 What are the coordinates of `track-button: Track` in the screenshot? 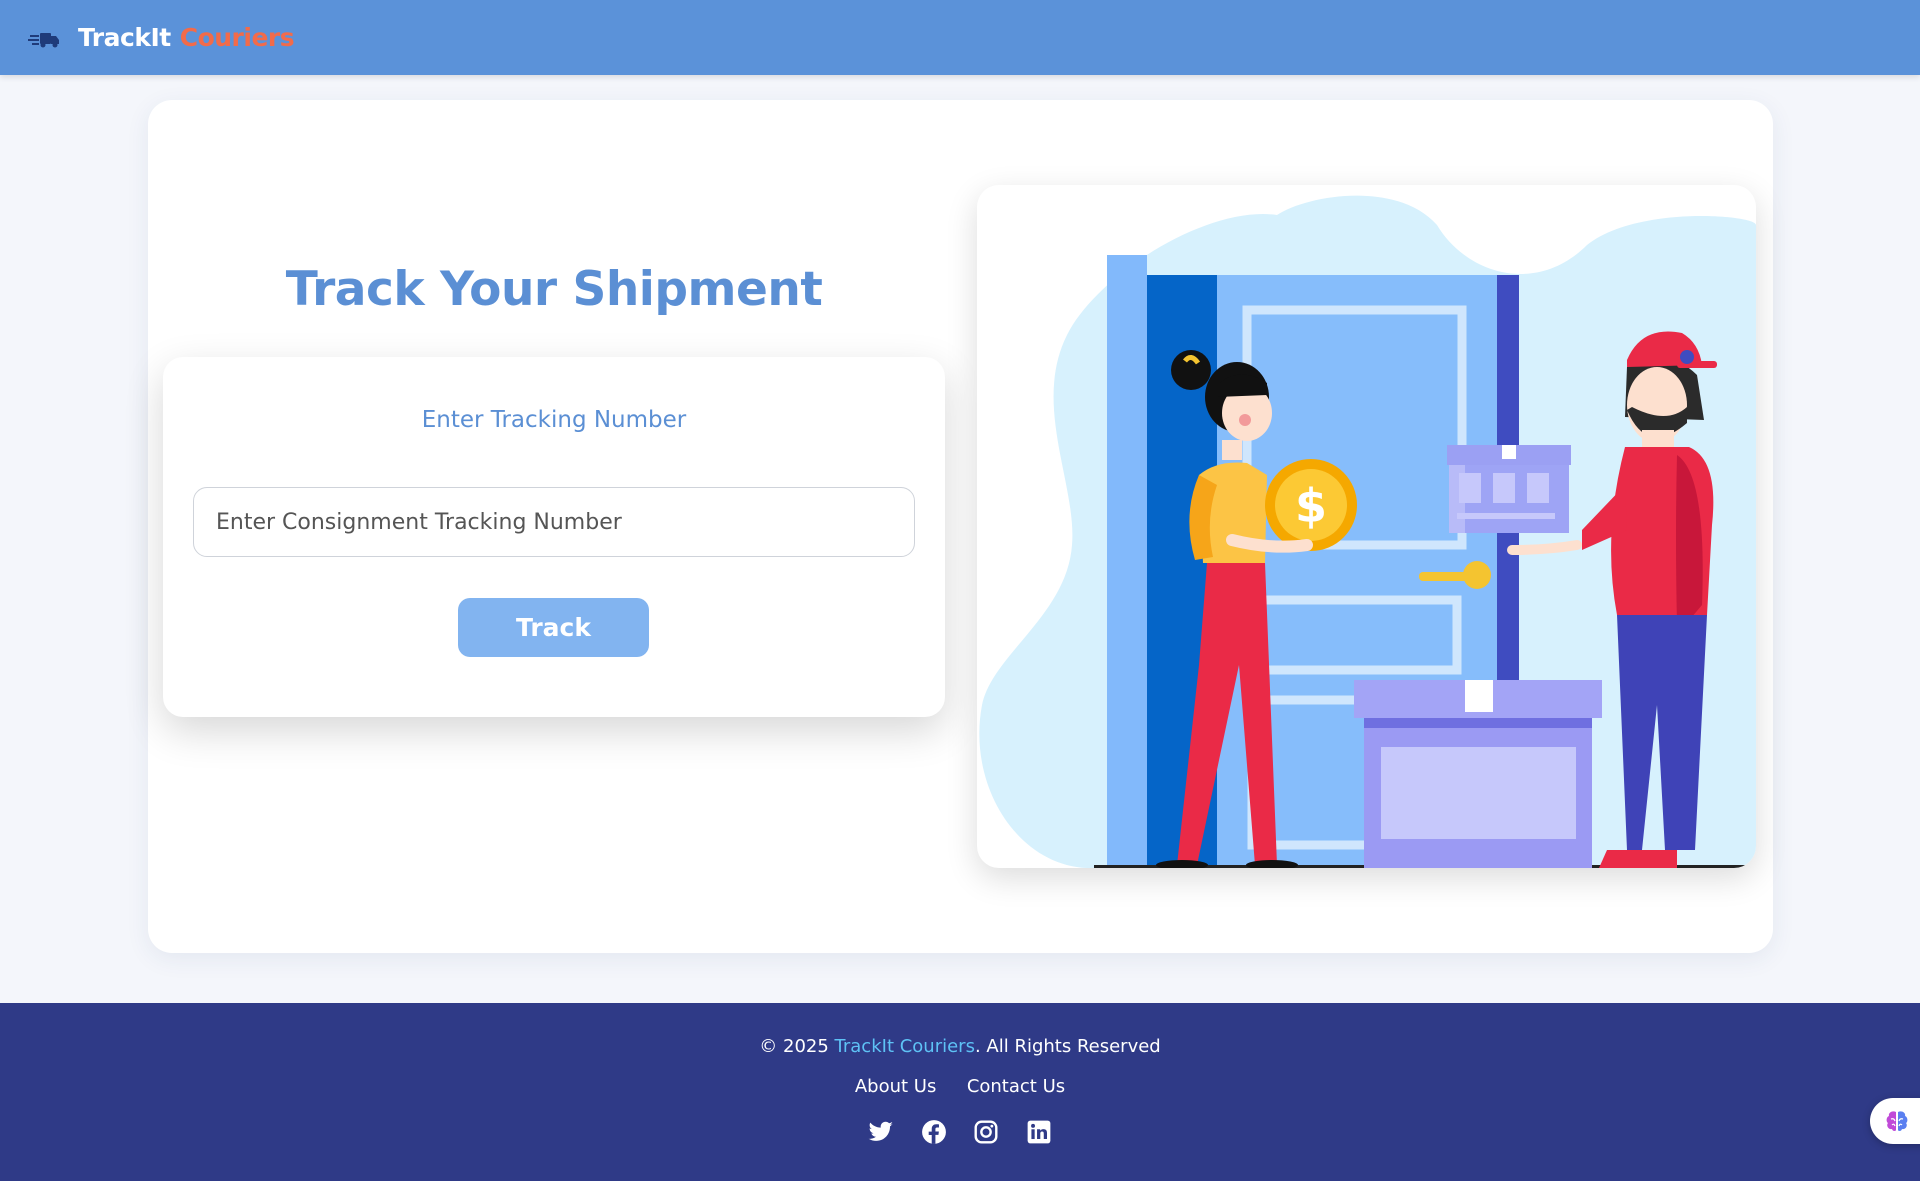 It's located at (553, 627).